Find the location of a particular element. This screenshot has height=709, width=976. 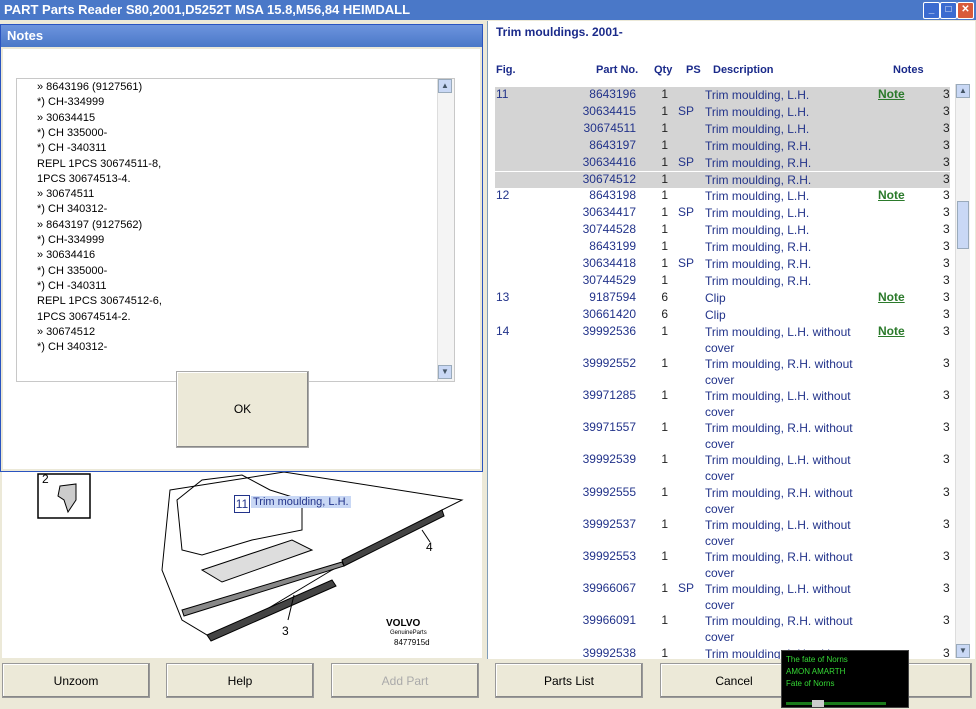

row-part-number: 39966091 is located at coordinates (601, 620).